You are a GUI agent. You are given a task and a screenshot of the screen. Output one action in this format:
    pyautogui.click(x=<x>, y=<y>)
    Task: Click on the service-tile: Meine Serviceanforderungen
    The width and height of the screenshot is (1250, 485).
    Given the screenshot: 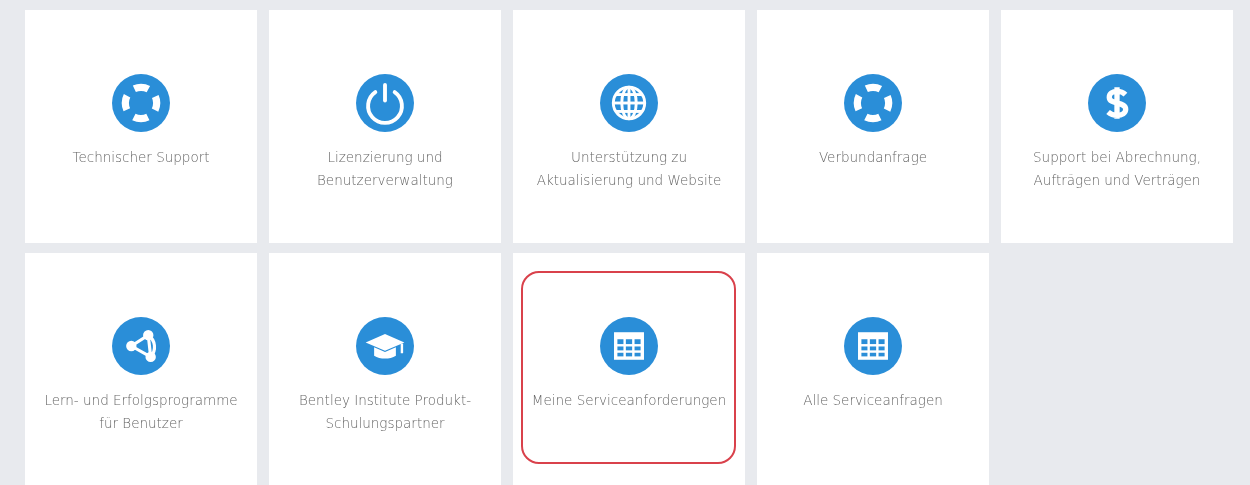 What is the action you would take?
    pyautogui.click(x=629, y=369)
    